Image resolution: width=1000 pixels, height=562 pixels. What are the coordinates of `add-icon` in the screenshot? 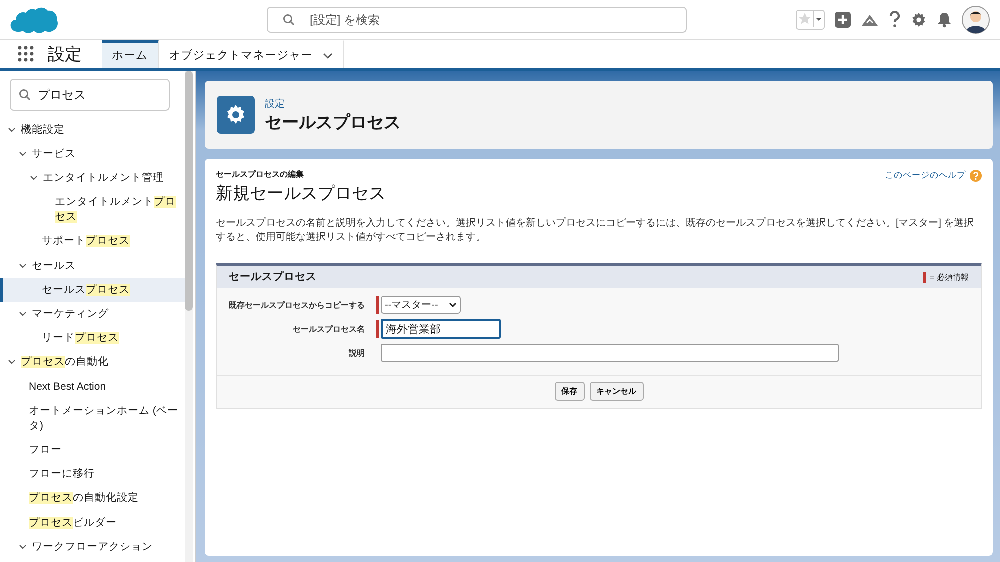 It's located at (843, 20).